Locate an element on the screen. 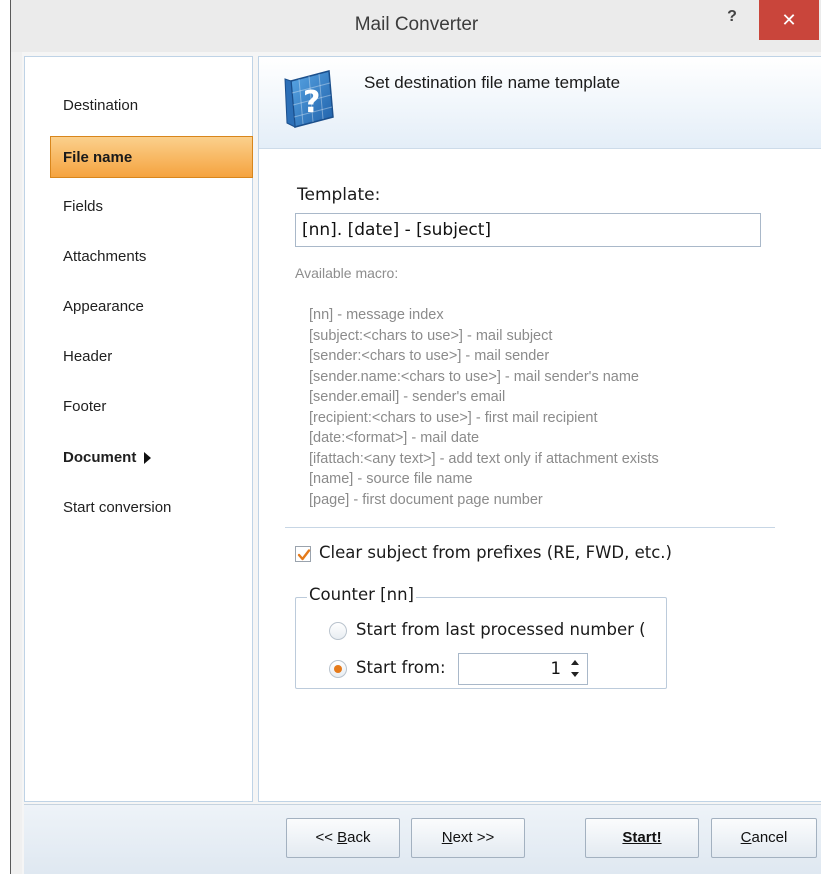  sidebar-item-label: Destination is located at coordinates (101, 105).